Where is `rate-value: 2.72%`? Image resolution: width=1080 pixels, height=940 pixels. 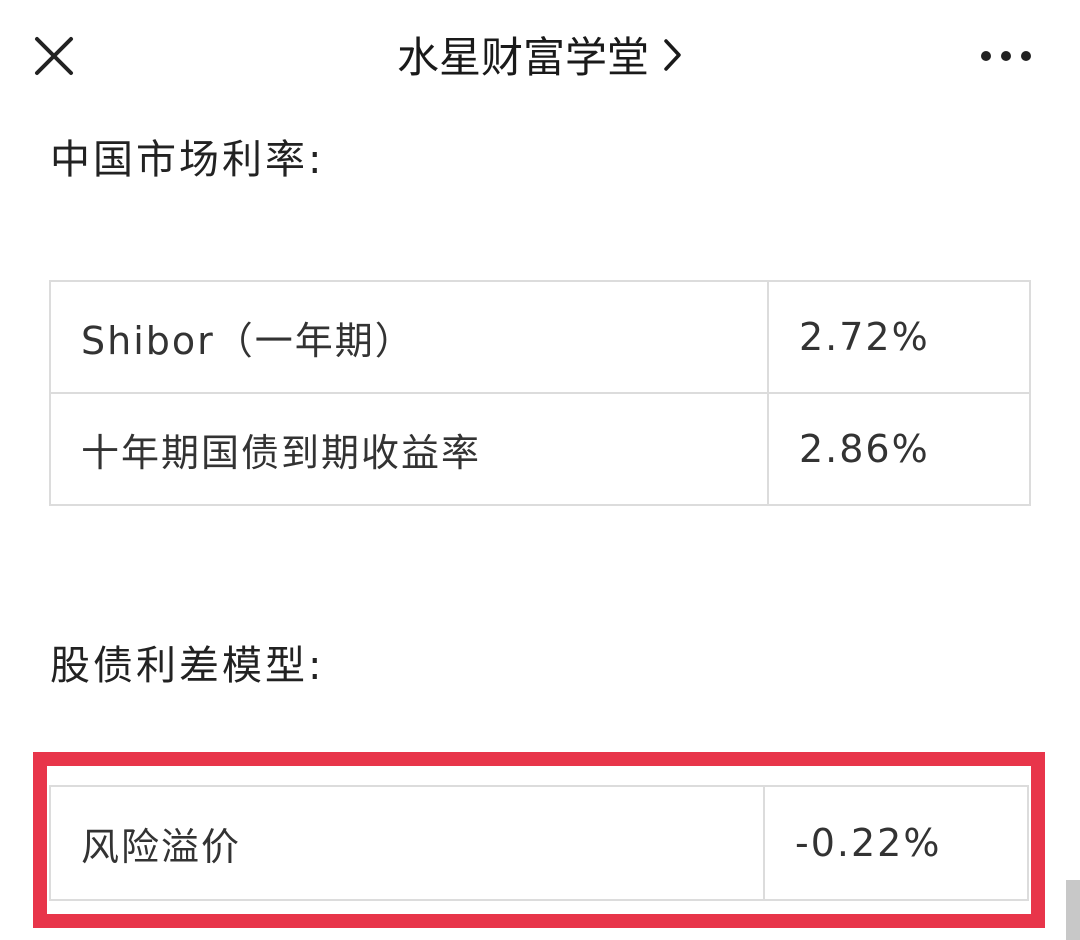
rate-value: 2.72% is located at coordinates (899, 337).